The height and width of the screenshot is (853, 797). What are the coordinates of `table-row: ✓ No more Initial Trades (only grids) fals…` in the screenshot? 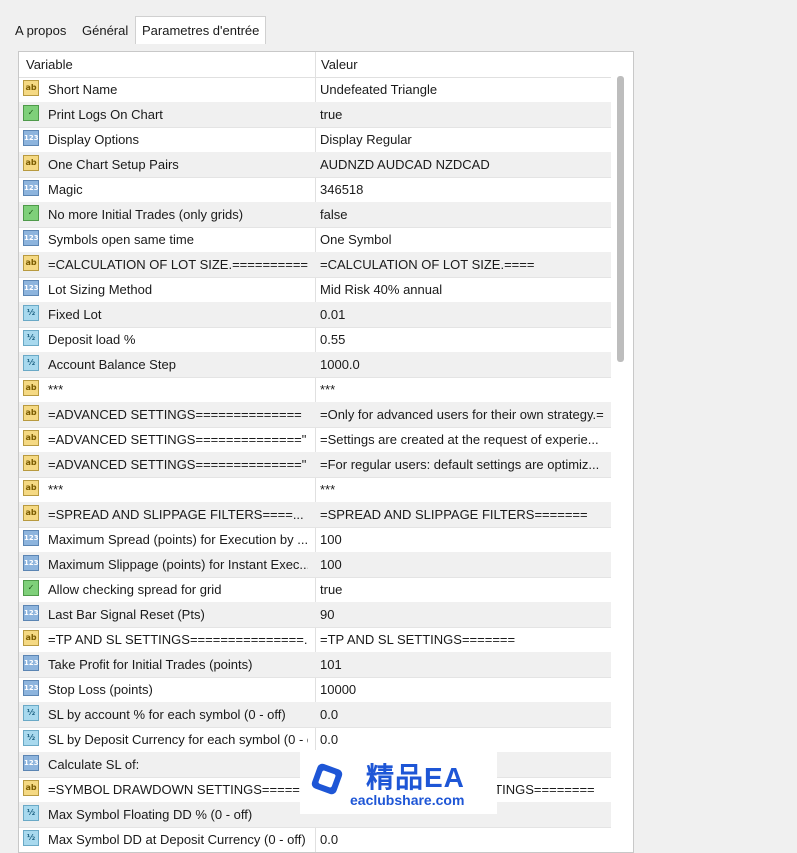 It's located at (315, 215).